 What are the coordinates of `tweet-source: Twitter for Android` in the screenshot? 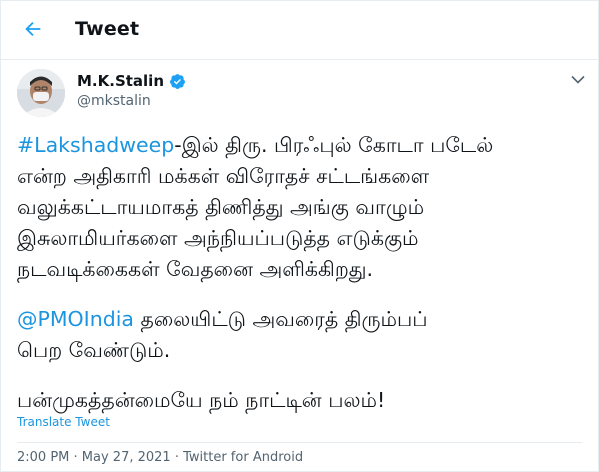 It's located at (243, 457).